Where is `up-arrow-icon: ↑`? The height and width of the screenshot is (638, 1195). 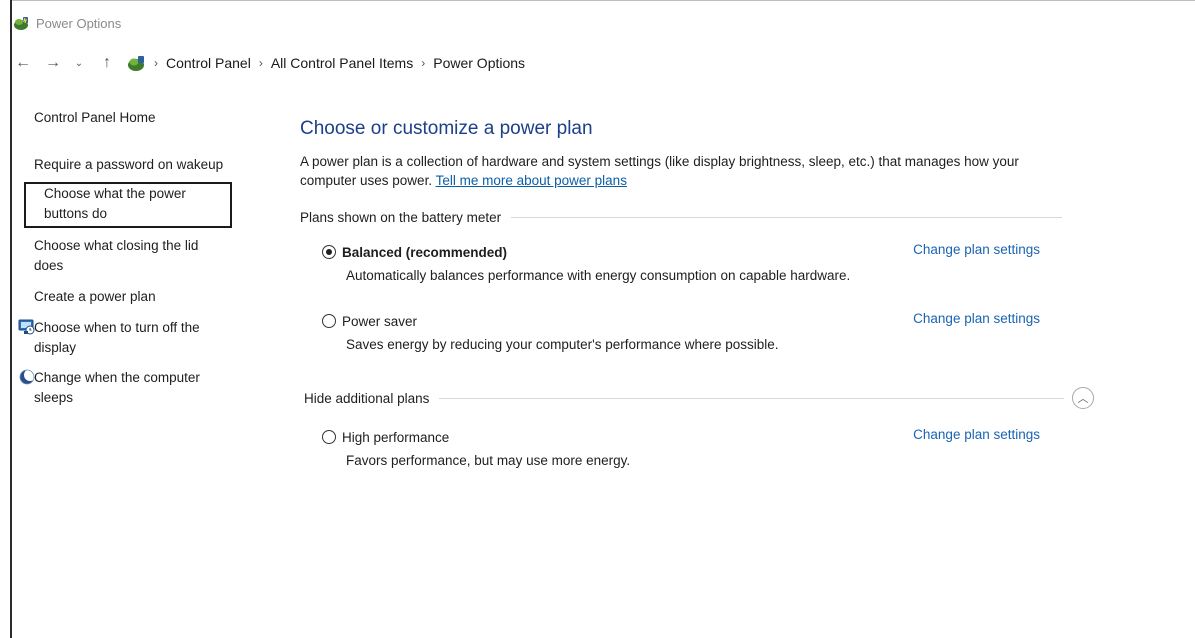
up-arrow-icon: ↑ is located at coordinates (107, 62).